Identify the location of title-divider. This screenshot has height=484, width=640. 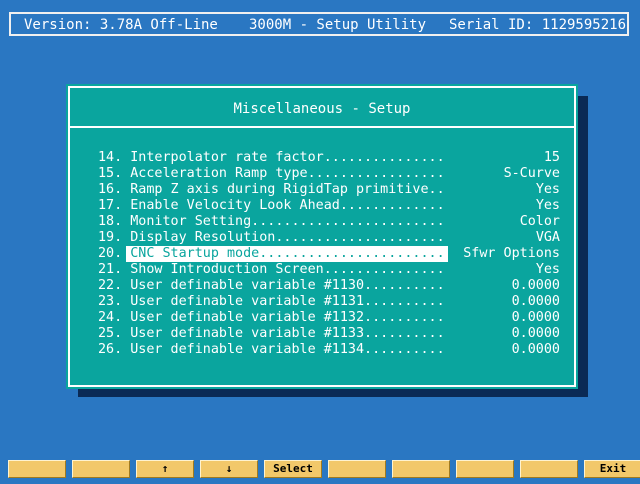
(322, 127).